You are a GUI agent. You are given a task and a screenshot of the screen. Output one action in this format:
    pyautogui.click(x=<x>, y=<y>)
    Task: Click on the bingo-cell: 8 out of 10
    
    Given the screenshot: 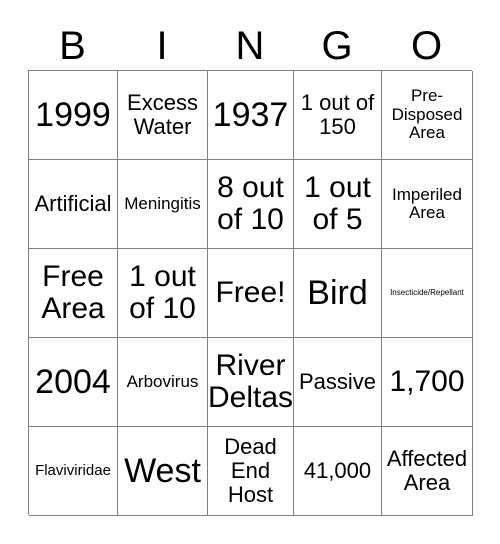 What is the action you would take?
    pyautogui.click(x=251, y=204)
    